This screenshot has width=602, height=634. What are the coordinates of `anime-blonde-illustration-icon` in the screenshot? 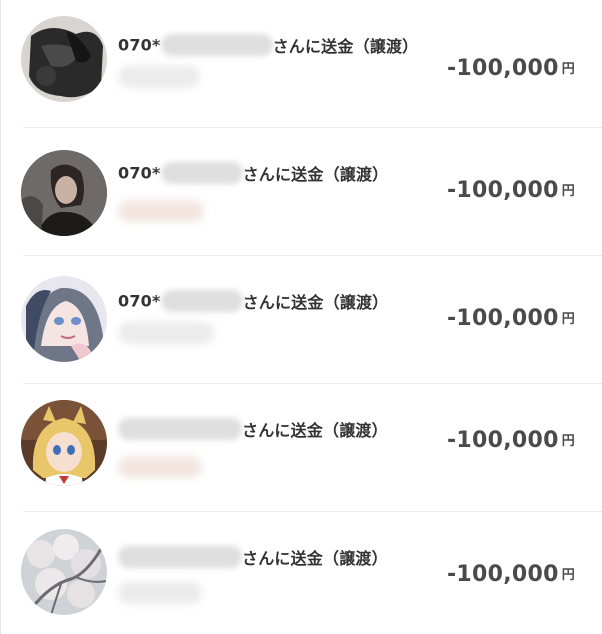 It's located at (64, 443).